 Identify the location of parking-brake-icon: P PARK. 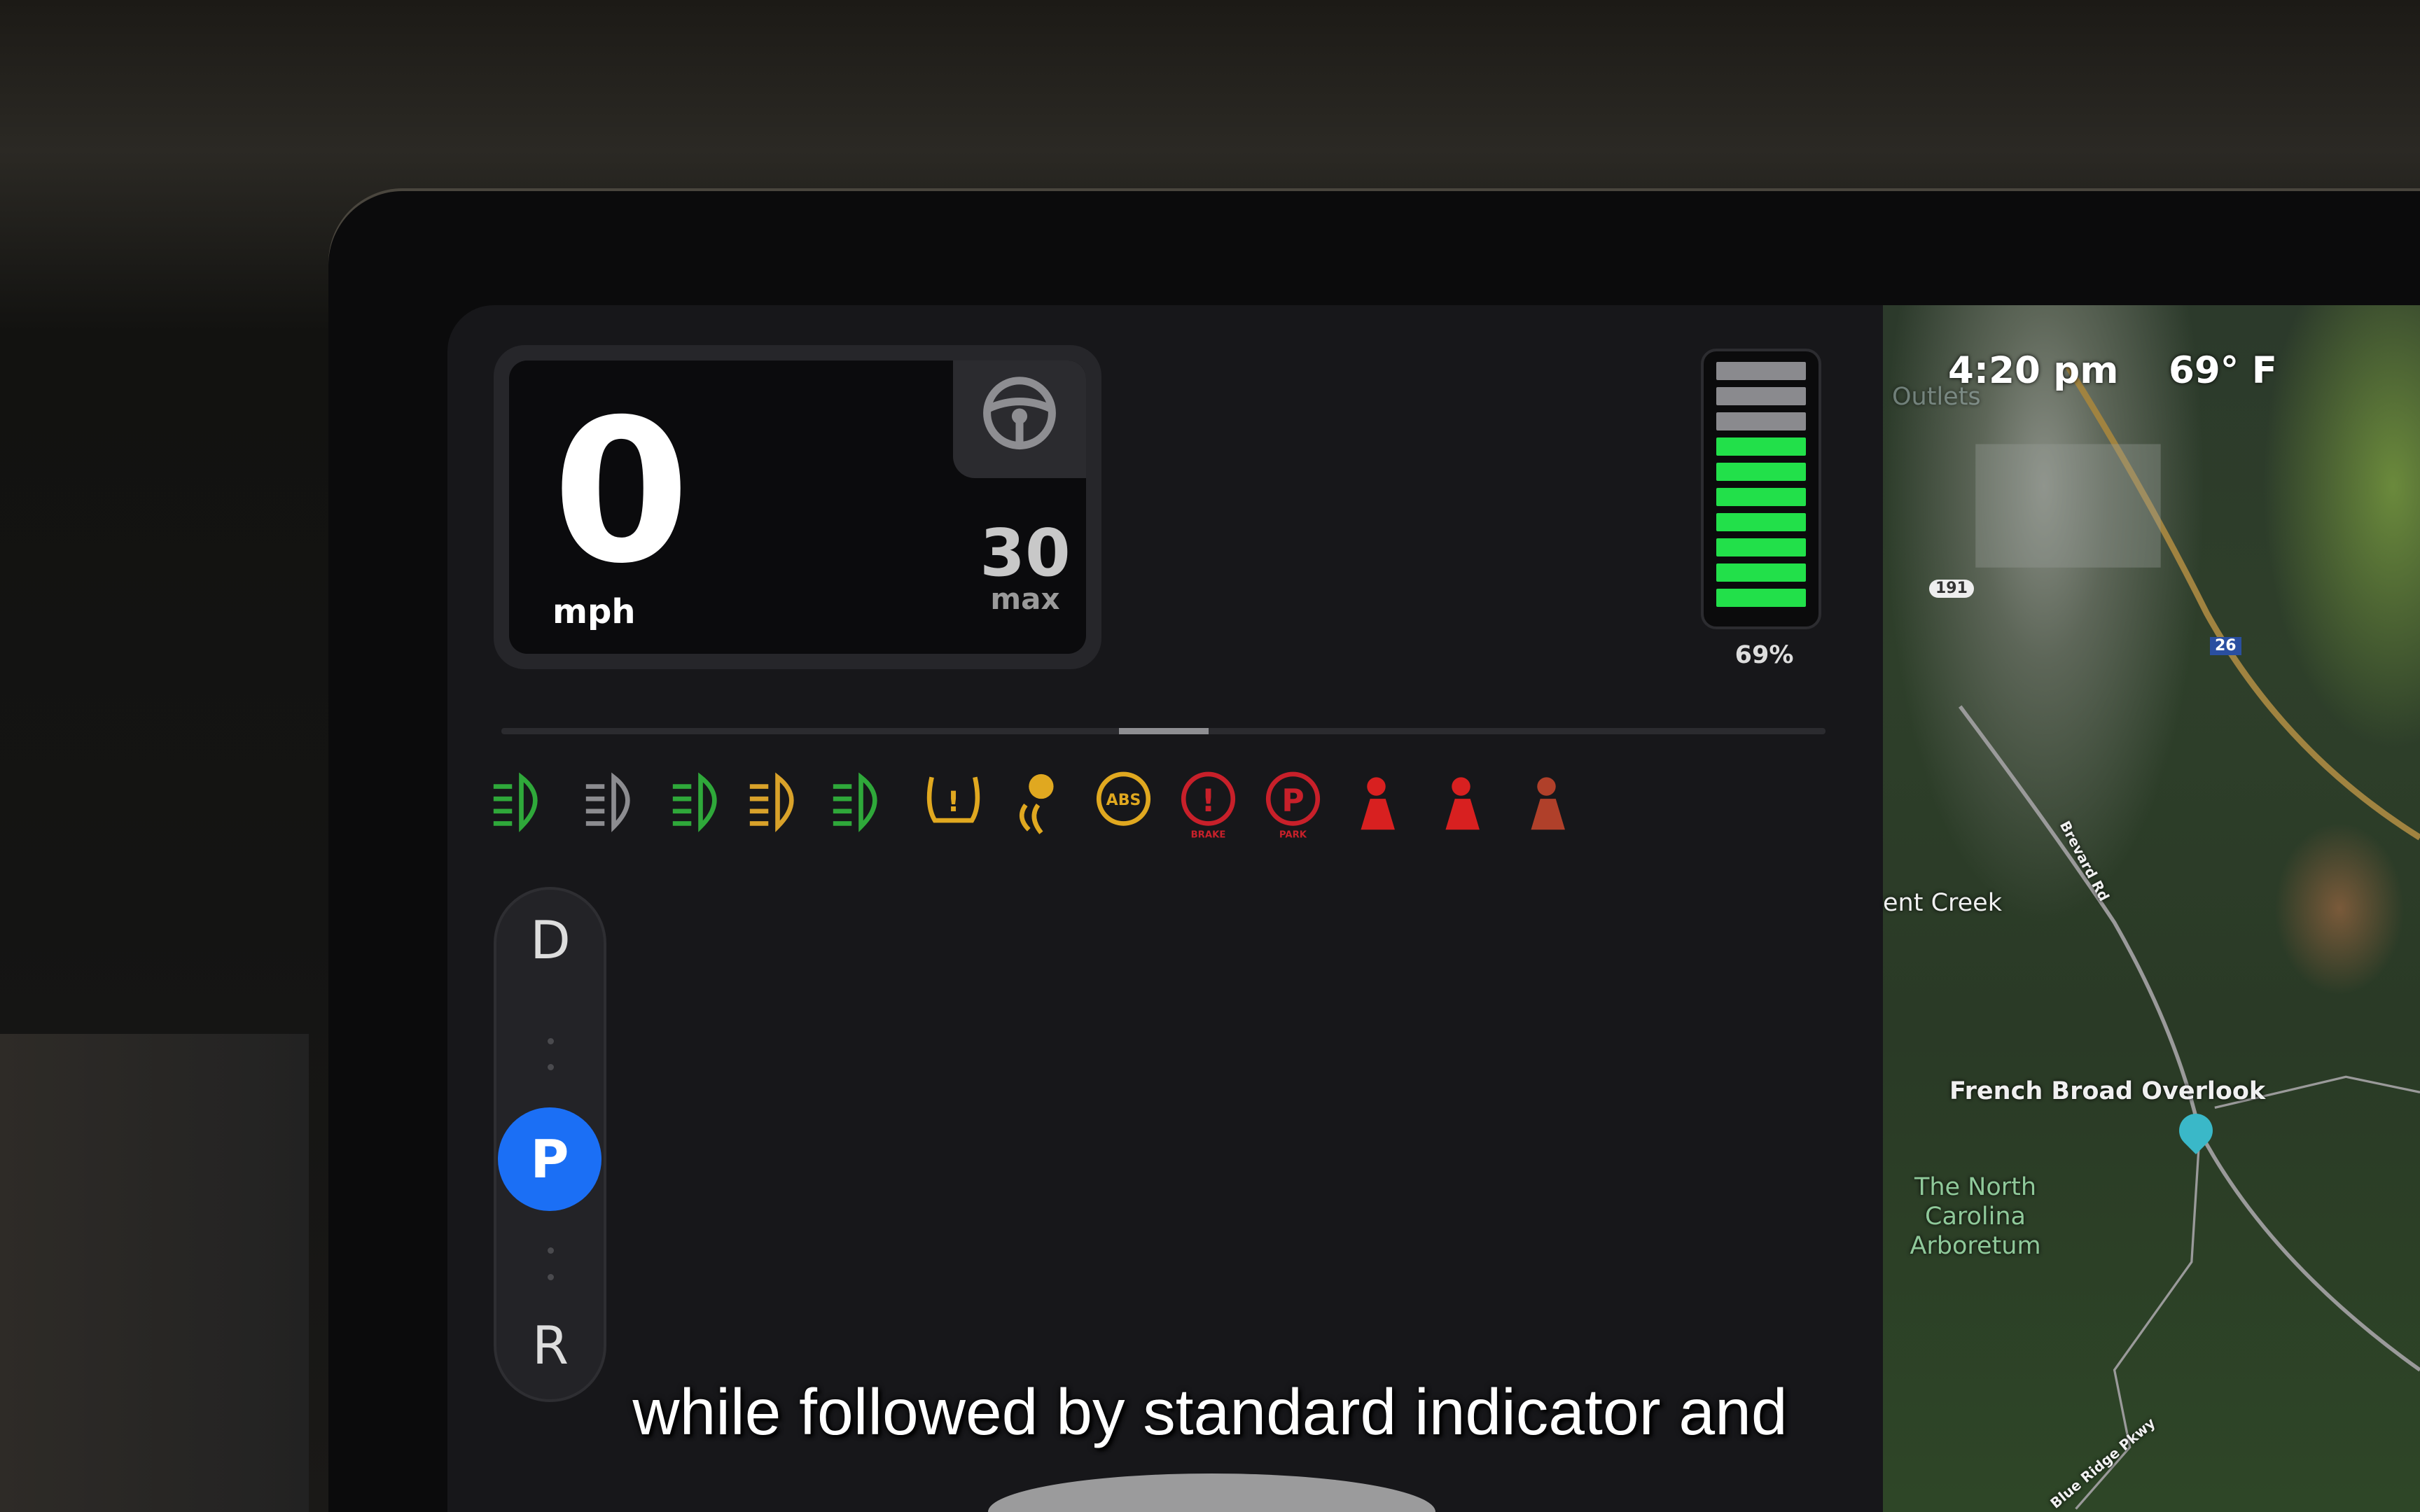
(1293, 805).